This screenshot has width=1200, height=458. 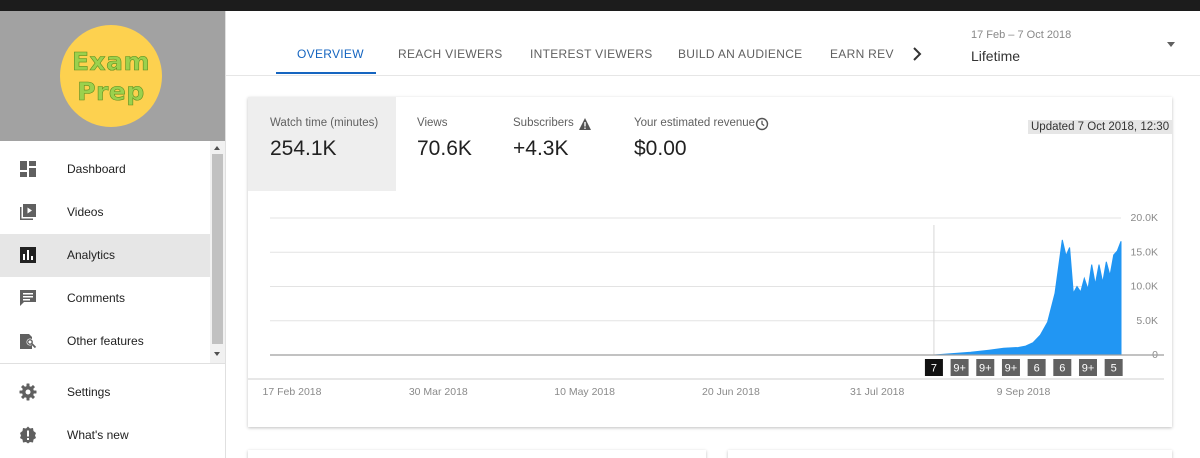 I want to click on sidebar-item-label: Dashboard, so click(x=96, y=169).